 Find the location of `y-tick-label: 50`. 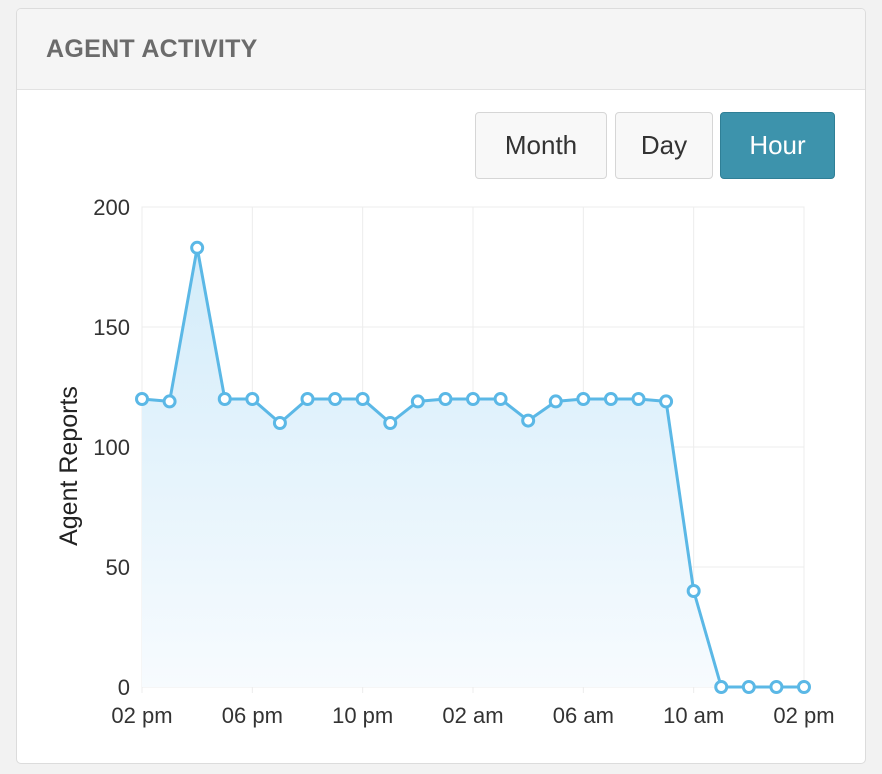

y-tick-label: 50 is located at coordinates (118, 567).